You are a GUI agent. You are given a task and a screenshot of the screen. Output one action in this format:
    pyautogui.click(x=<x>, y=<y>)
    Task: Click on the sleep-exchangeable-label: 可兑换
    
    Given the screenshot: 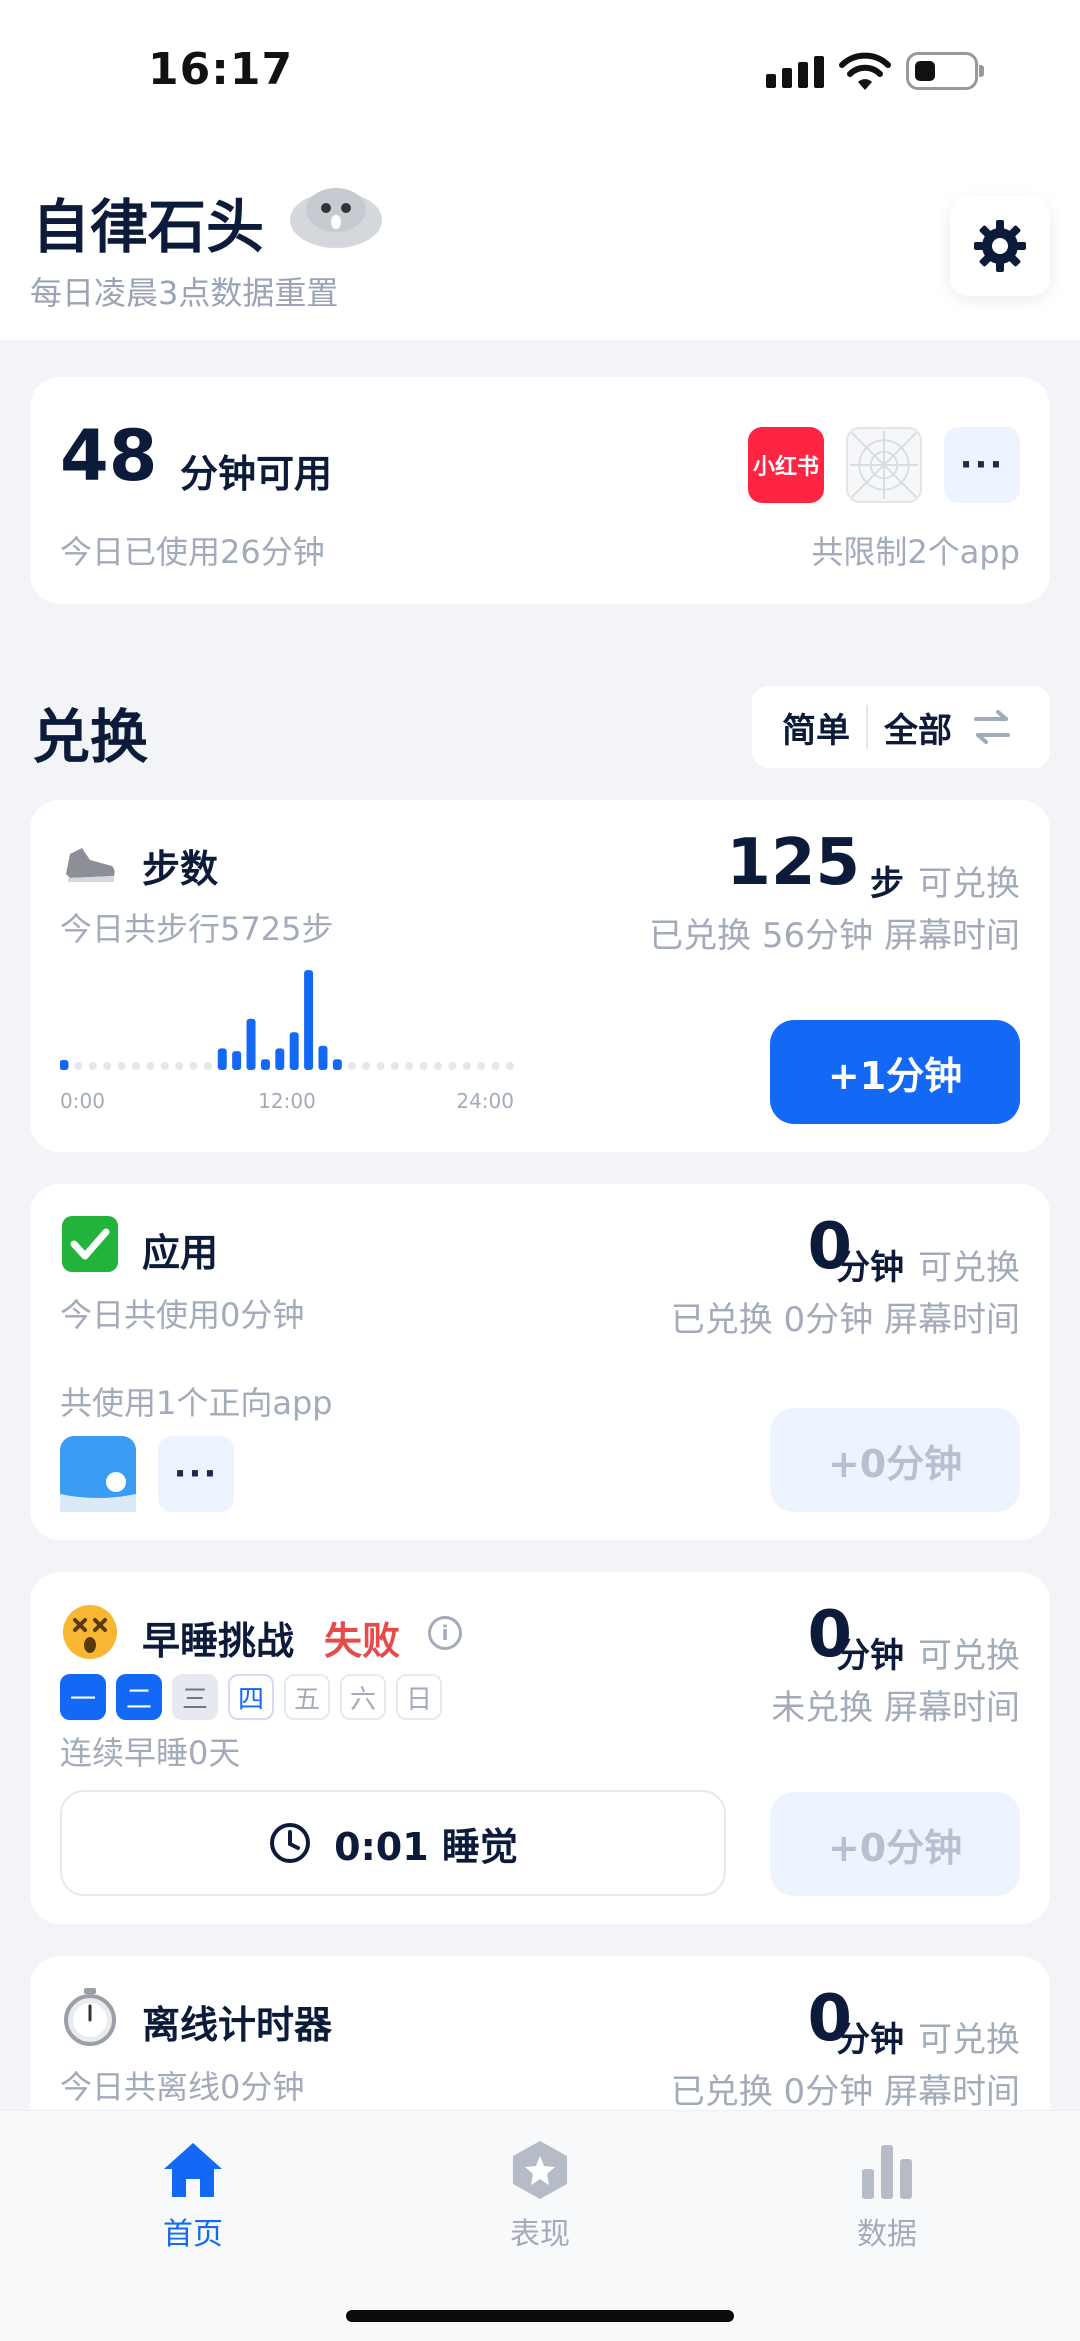 What is the action you would take?
    pyautogui.click(x=969, y=1656)
    